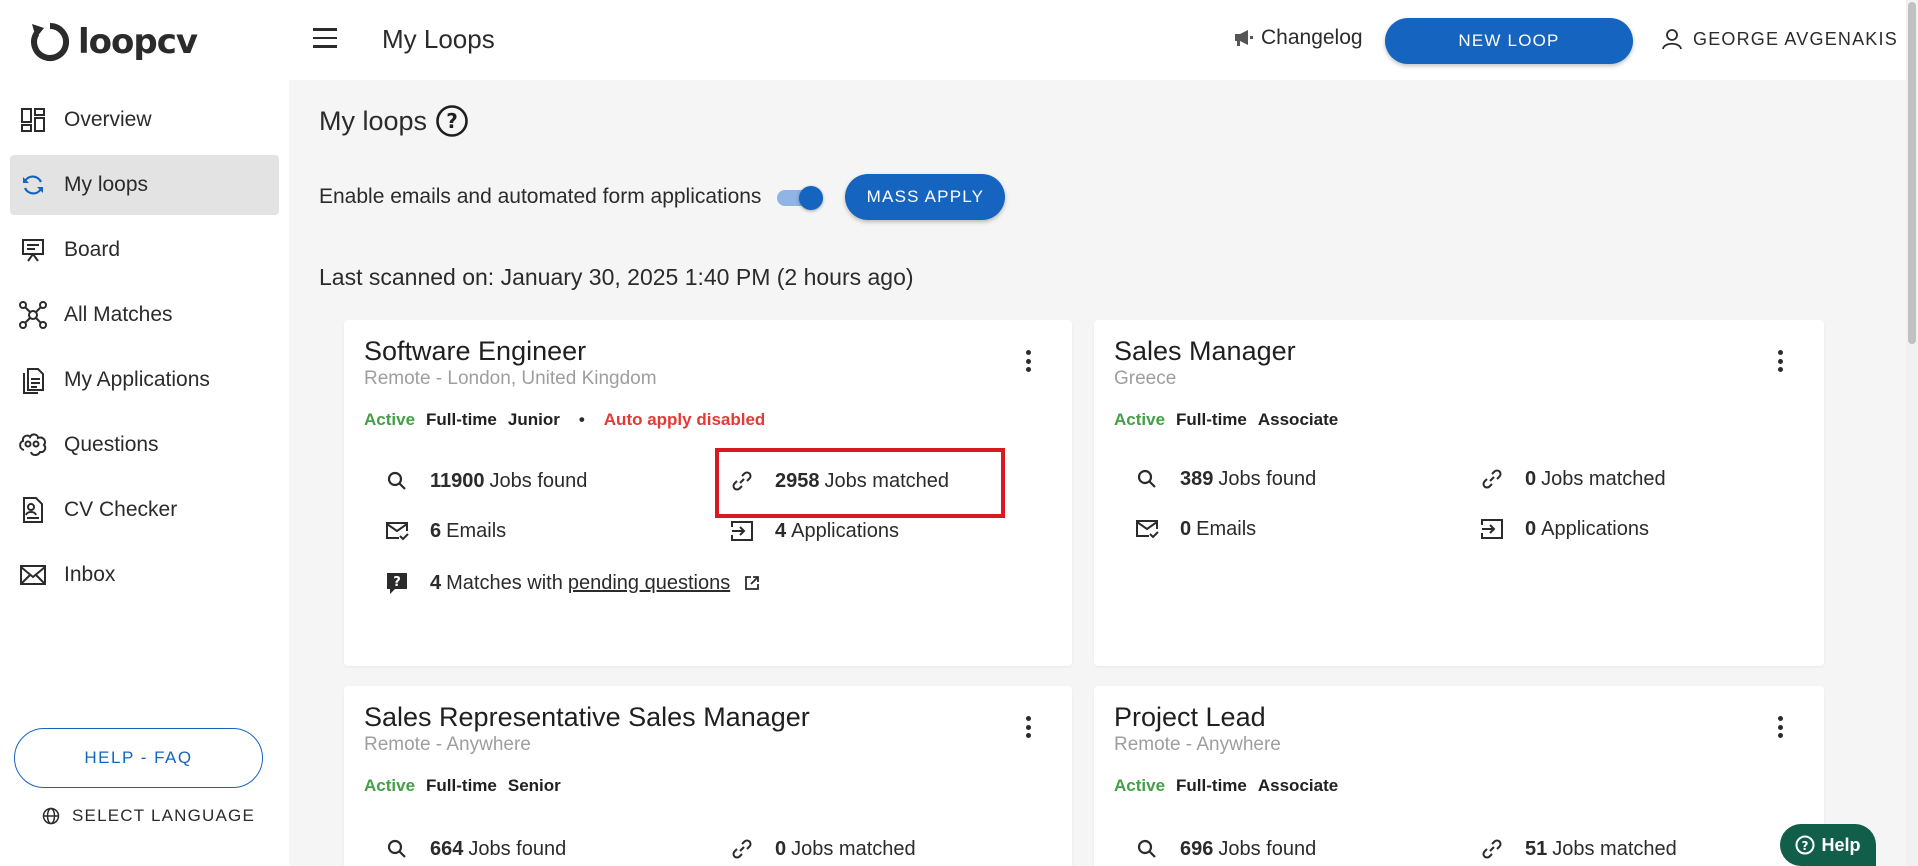  I want to click on open-in-new-icon, so click(752, 583).